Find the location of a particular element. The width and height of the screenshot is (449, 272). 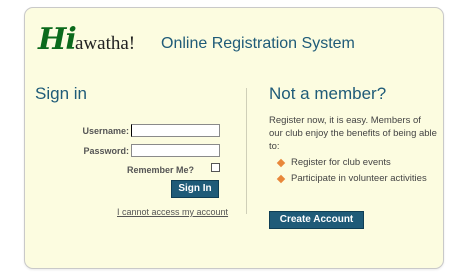

app-title: Online Registration System is located at coordinates (258, 43).